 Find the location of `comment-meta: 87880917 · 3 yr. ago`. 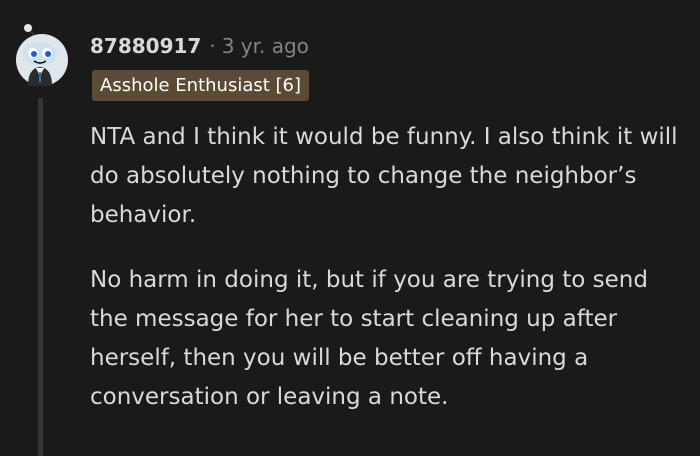

comment-meta: 87880917 · 3 yr. ago is located at coordinates (199, 46).